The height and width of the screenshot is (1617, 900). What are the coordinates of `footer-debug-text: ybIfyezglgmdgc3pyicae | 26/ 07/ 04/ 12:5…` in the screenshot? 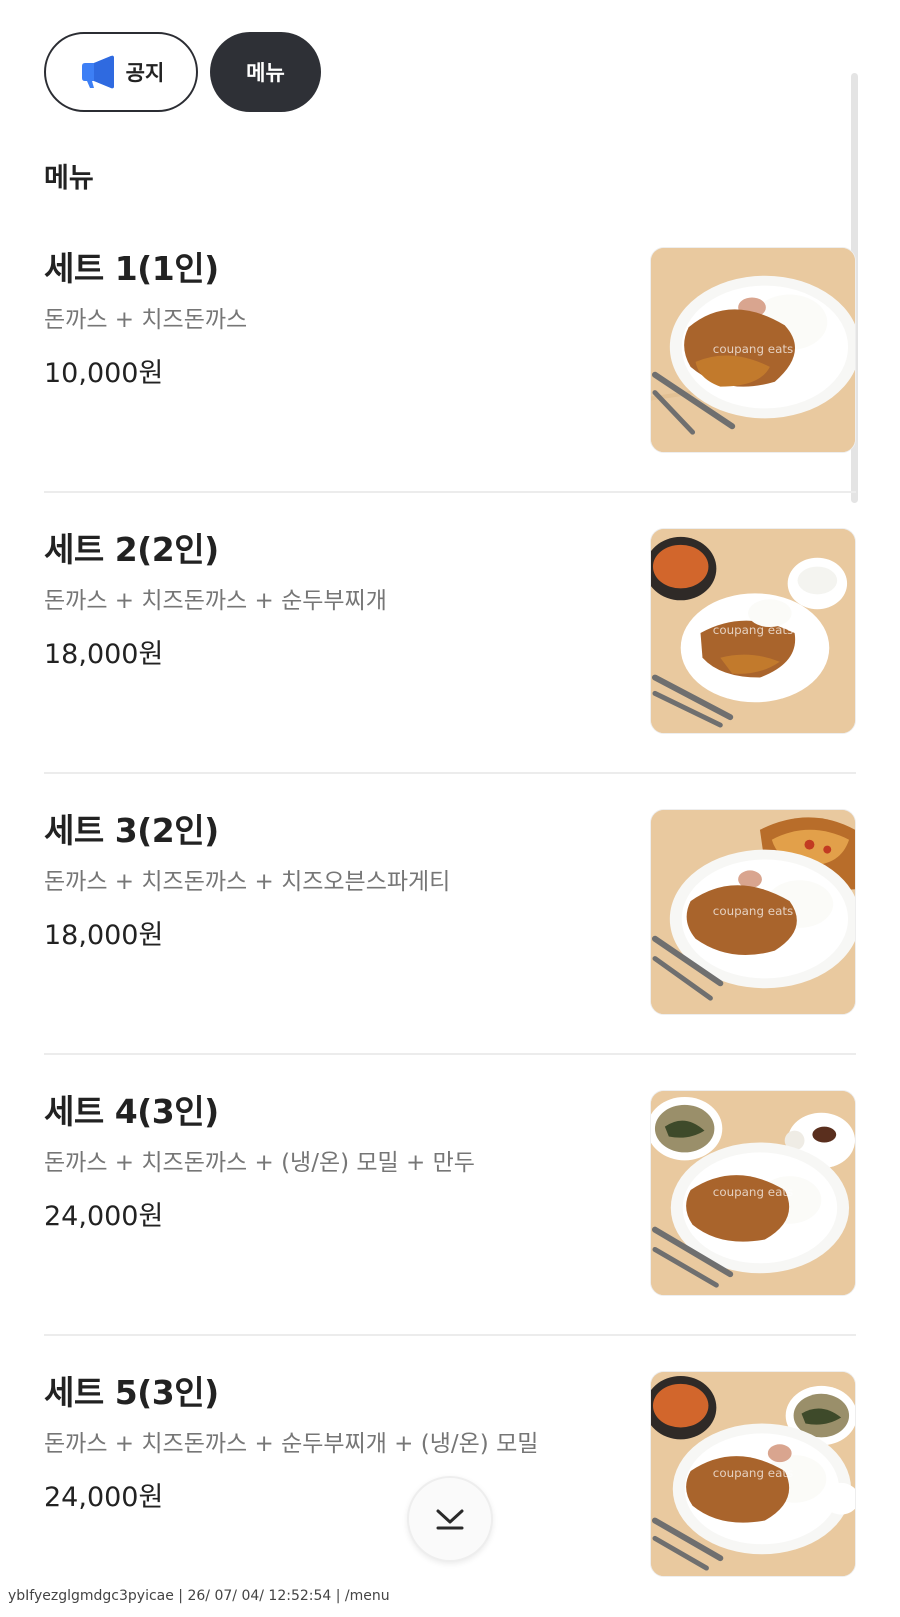 It's located at (199, 1596).